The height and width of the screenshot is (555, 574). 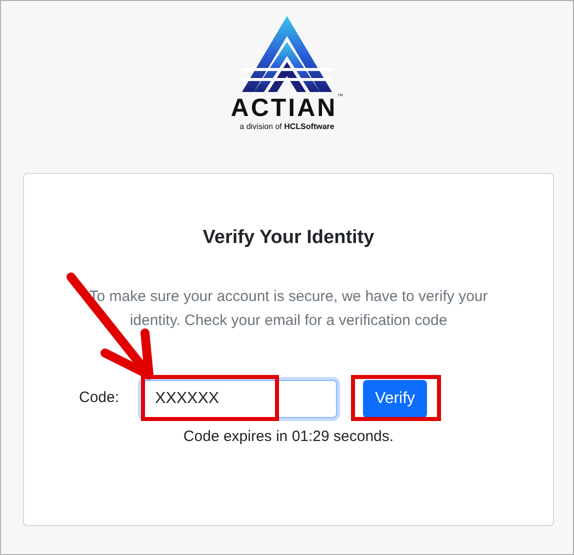 What do you see at coordinates (287, 127) in the screenshot?
I see `logo-tagline: a division of HCLSoftware` at bounding box center [287, 127].